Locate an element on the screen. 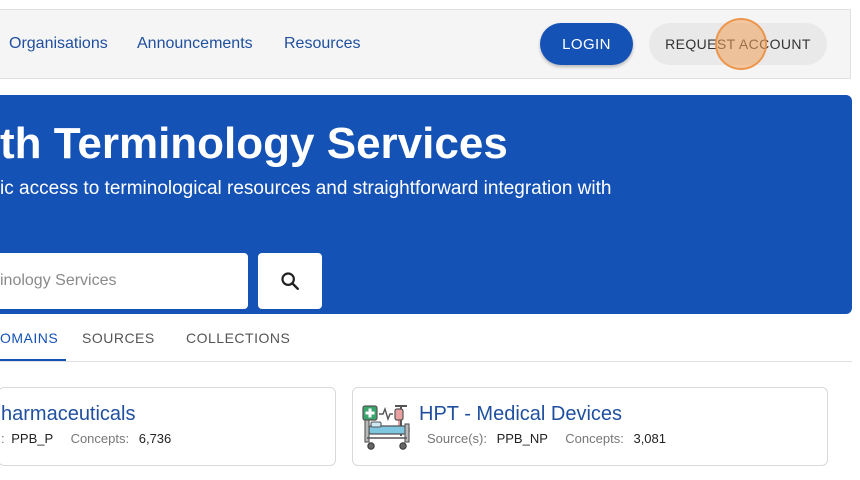 The height and width of the screenshot is (480, 860). active-tab-indicator is located at coordinates (33, 360).